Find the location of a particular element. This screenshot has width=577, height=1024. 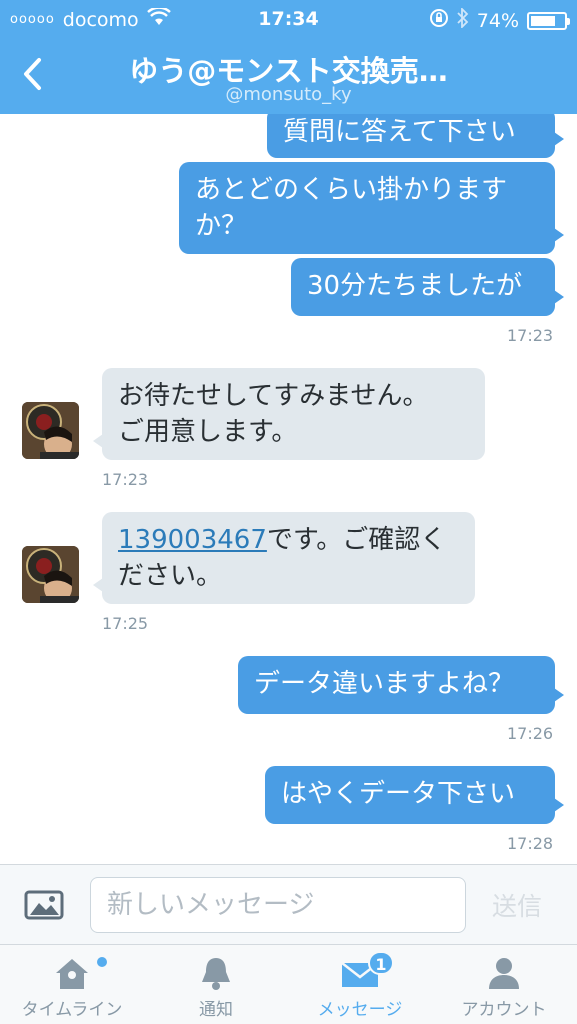

photo-icon is located at coordinates (44, 905).